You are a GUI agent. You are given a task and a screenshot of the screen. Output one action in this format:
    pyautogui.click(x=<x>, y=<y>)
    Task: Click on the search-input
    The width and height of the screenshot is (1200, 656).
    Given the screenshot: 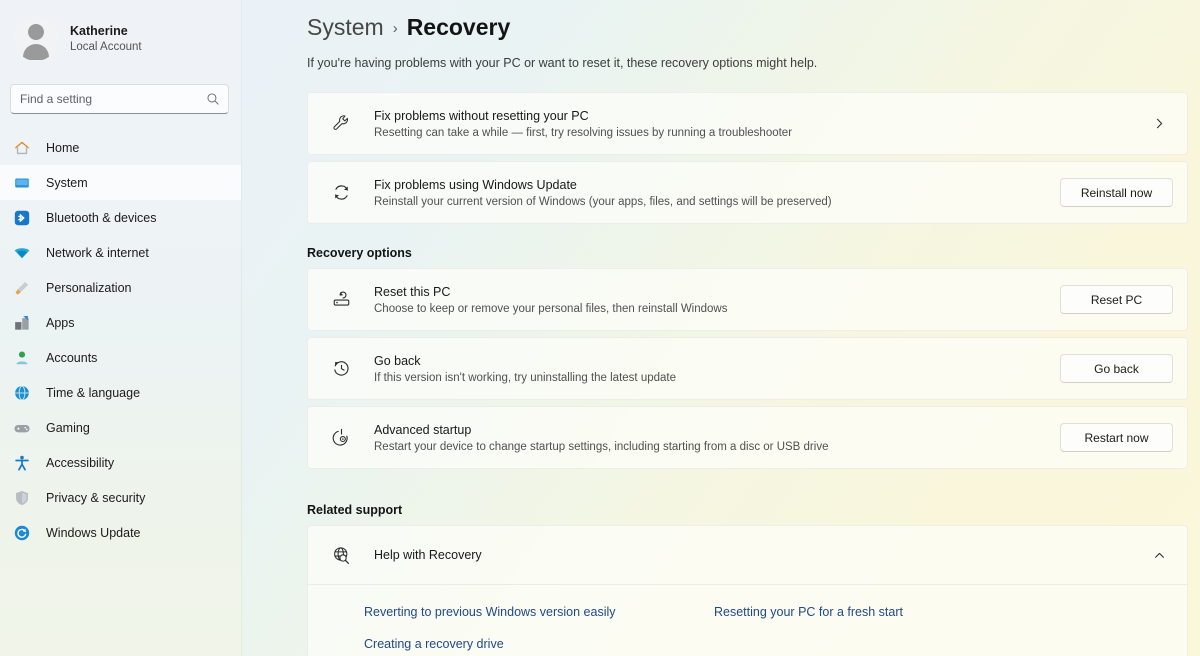 What is the action you would take?
    pyautogui.click(x=113, y=99)
    